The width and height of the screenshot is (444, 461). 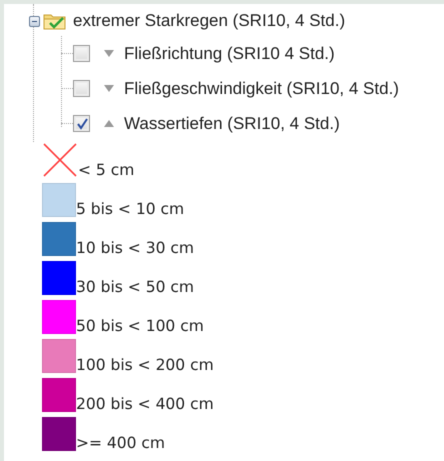 What do you see at coordinates (232, 124) in the screenshot?
I see `layer-label: Wassertiefen (SRI10, 4 Std.)` at bounding box center [232, 124].